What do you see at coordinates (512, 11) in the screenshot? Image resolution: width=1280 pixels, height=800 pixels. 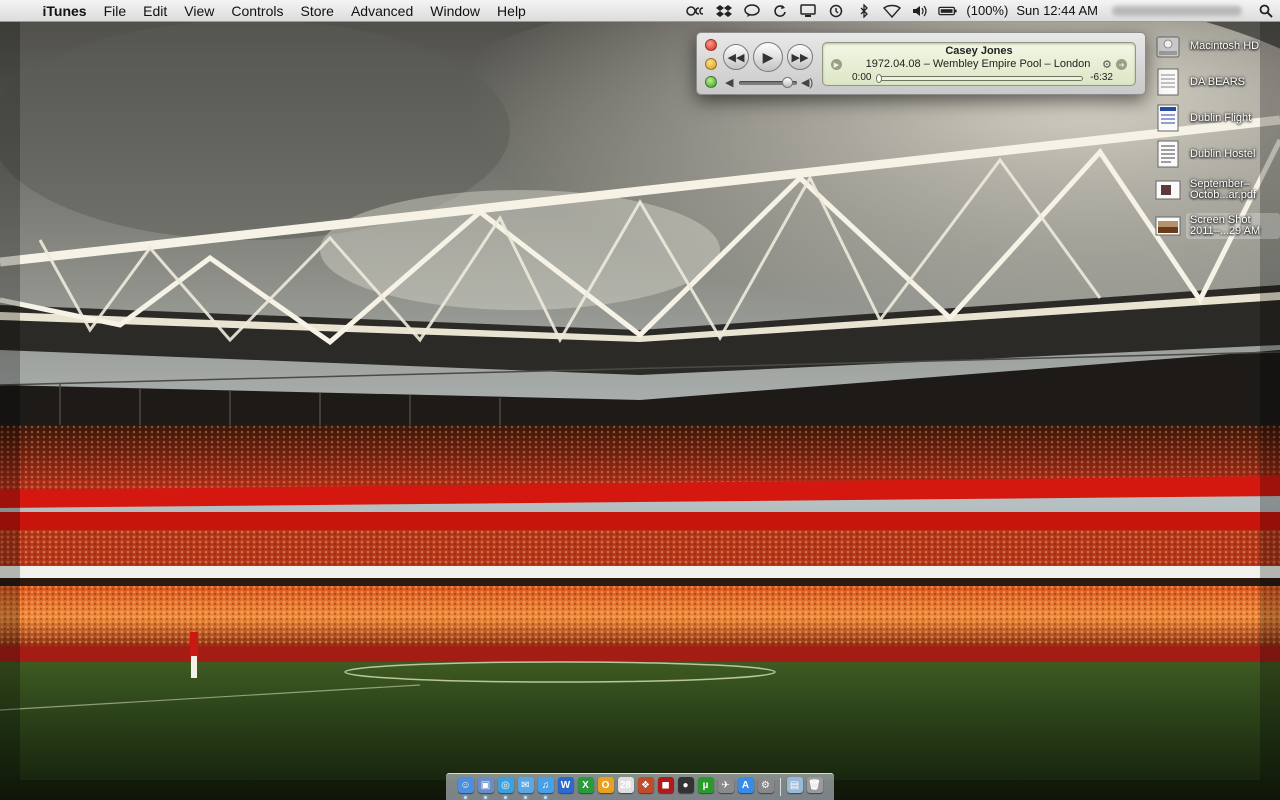 I see `menu-help: Help` at bounding box center [512, 11].